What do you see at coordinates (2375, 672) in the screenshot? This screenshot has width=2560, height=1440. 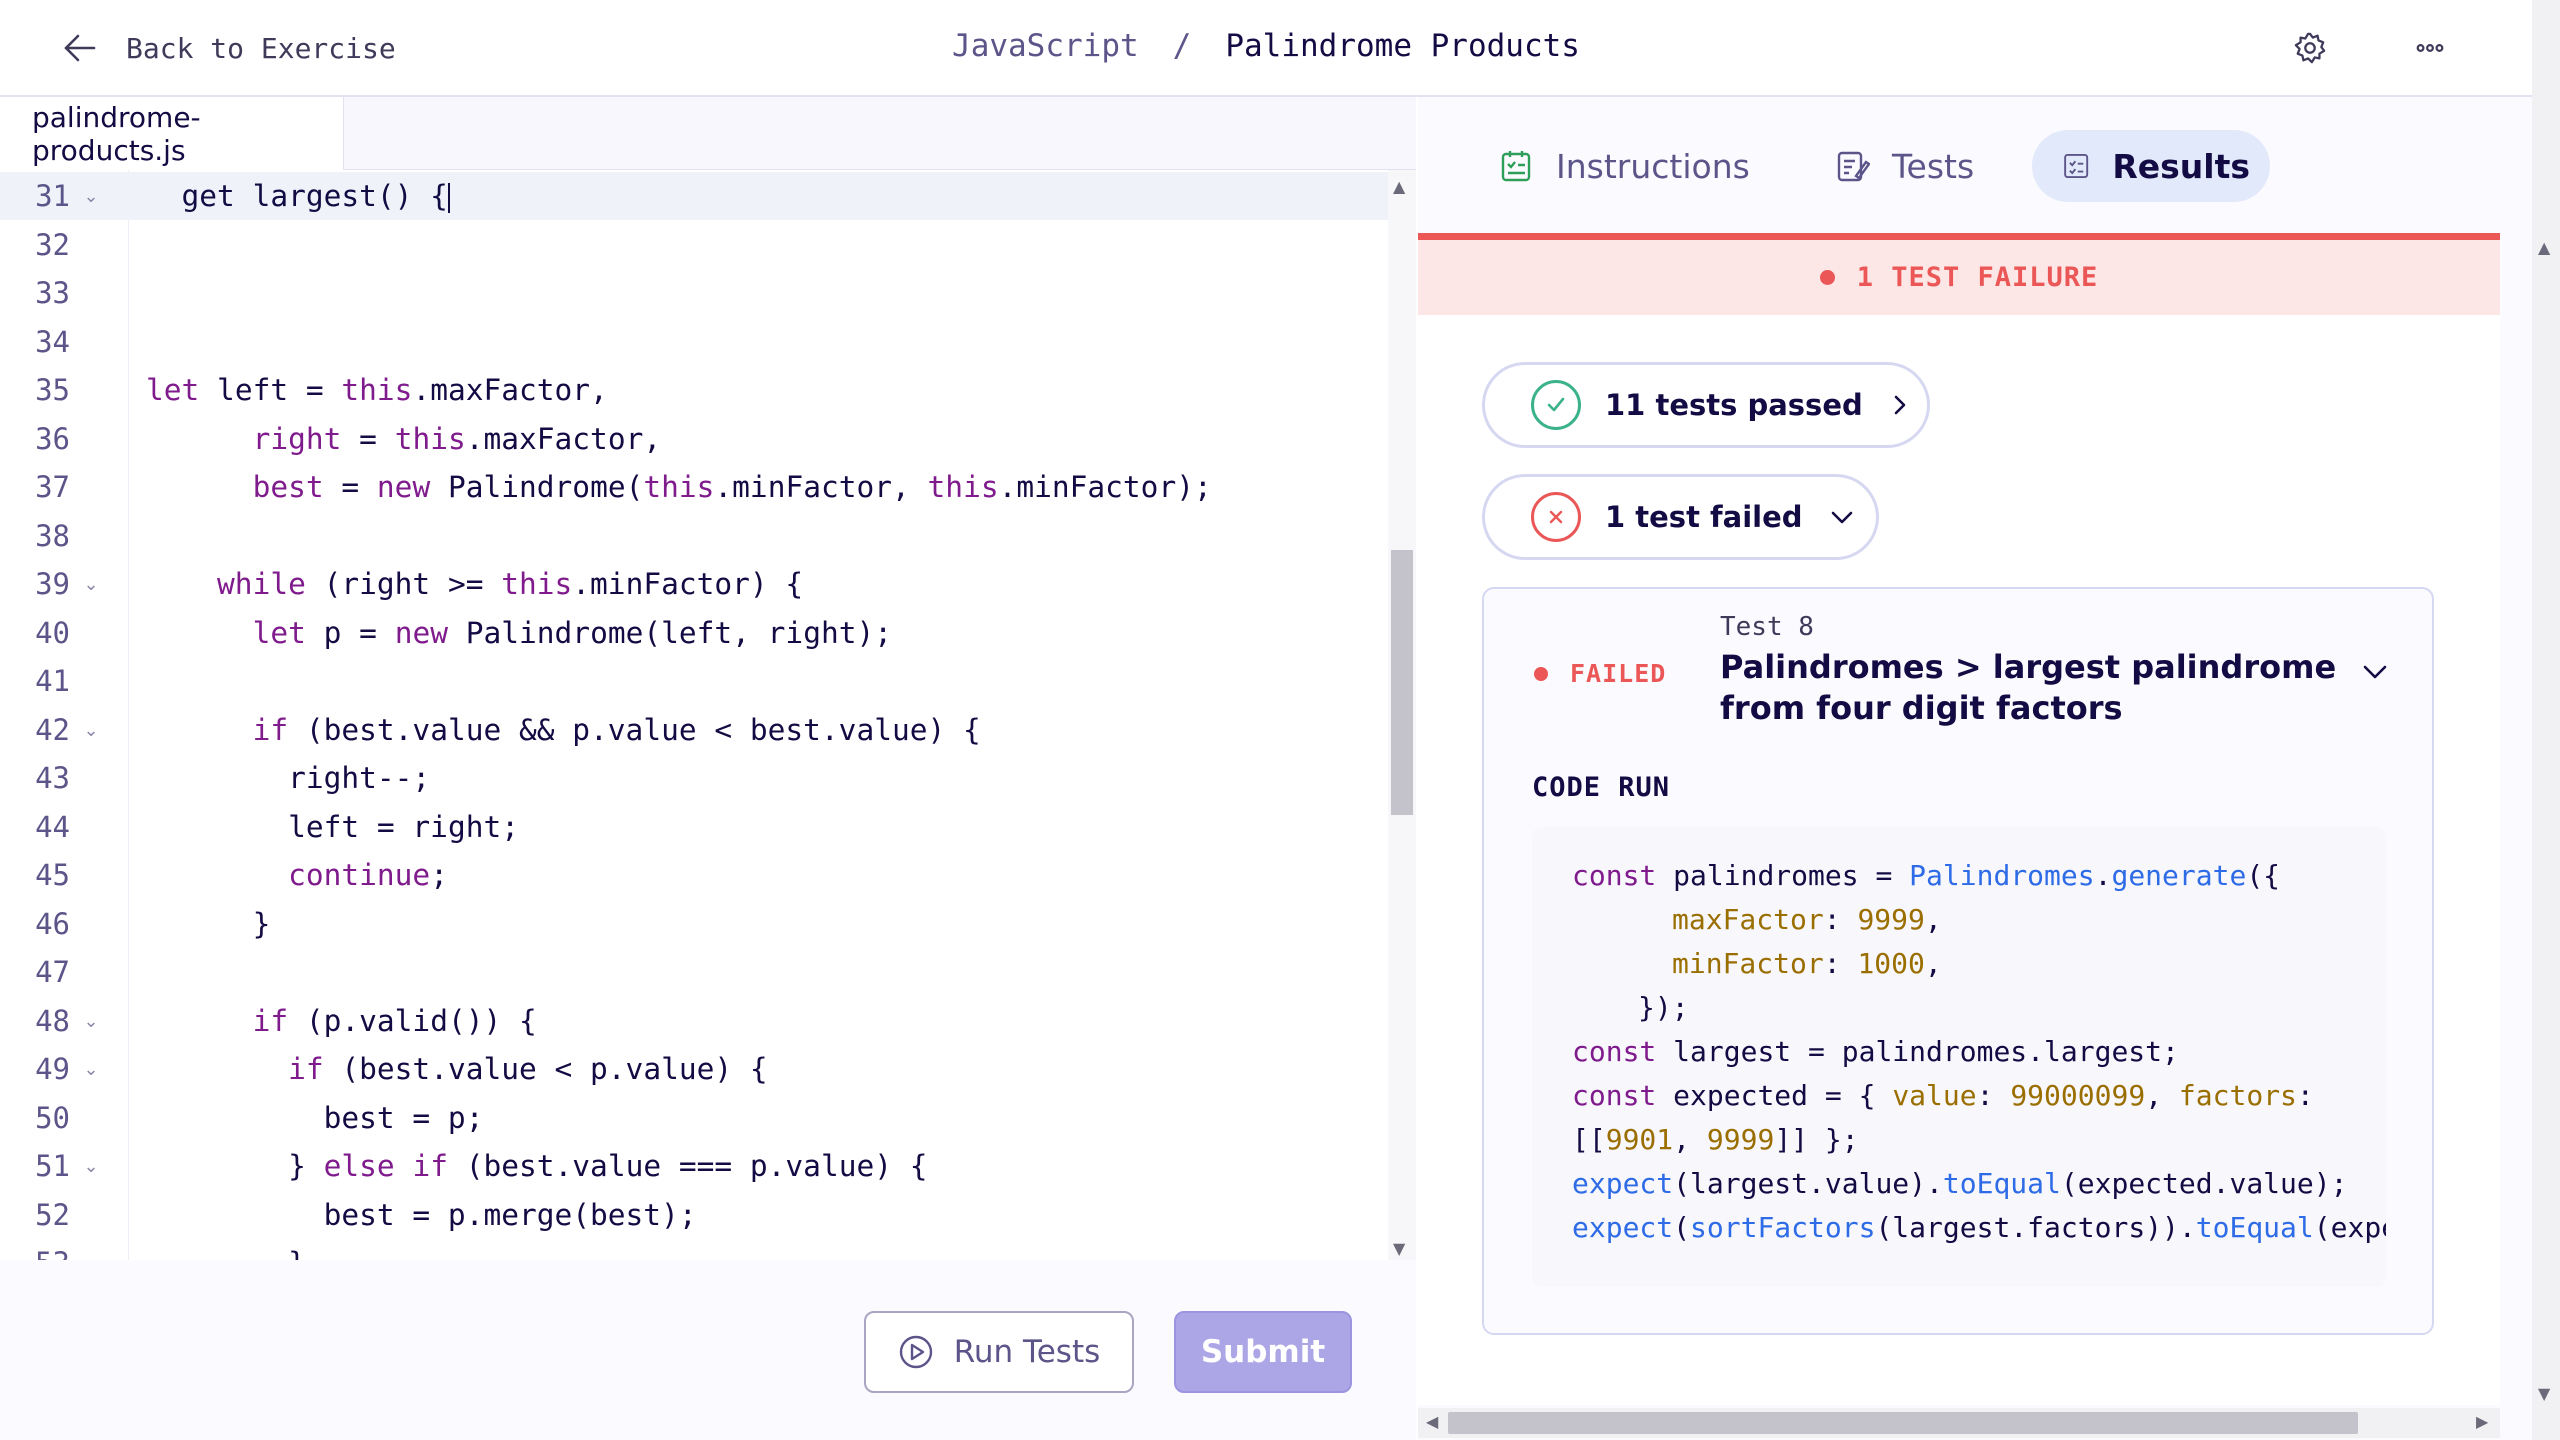 I see `collapse-test-chevron-icon` at bounding box center [2375, 672].